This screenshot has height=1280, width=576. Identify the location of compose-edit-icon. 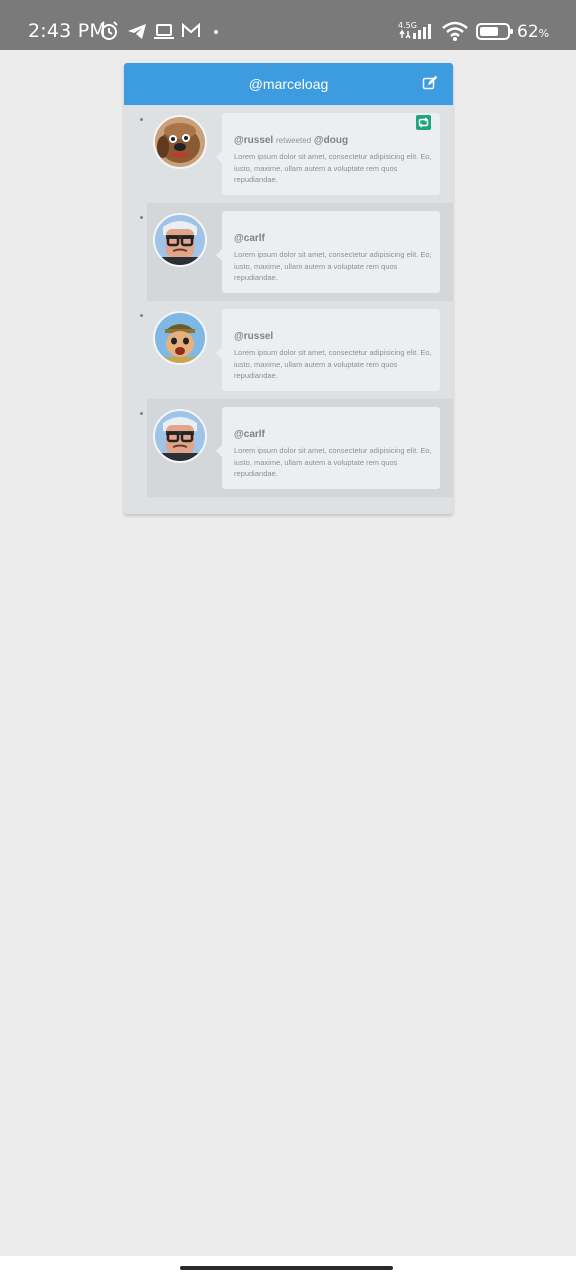
(430, 83).